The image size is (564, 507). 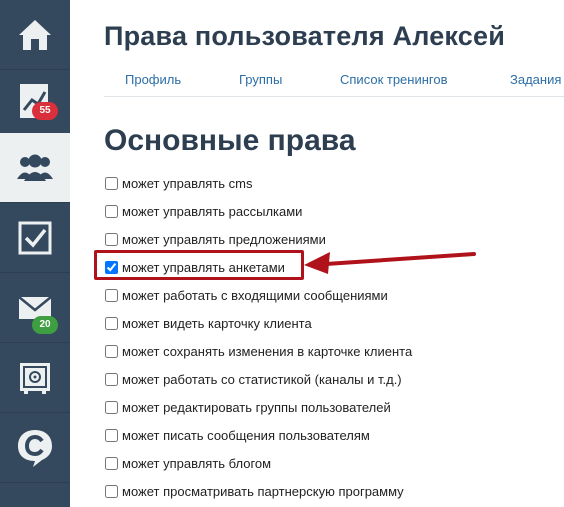 I want to click on permission-label: может писать сообщения пользователям, so click(x=246, y=435).